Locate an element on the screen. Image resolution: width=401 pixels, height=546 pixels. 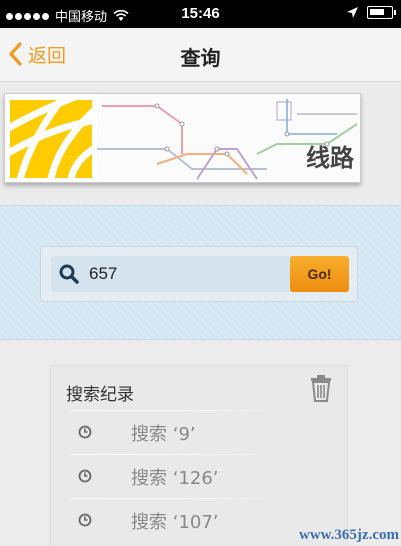
history-item-label: 搜索 ‘9’ is located at coordinates (163, 434).